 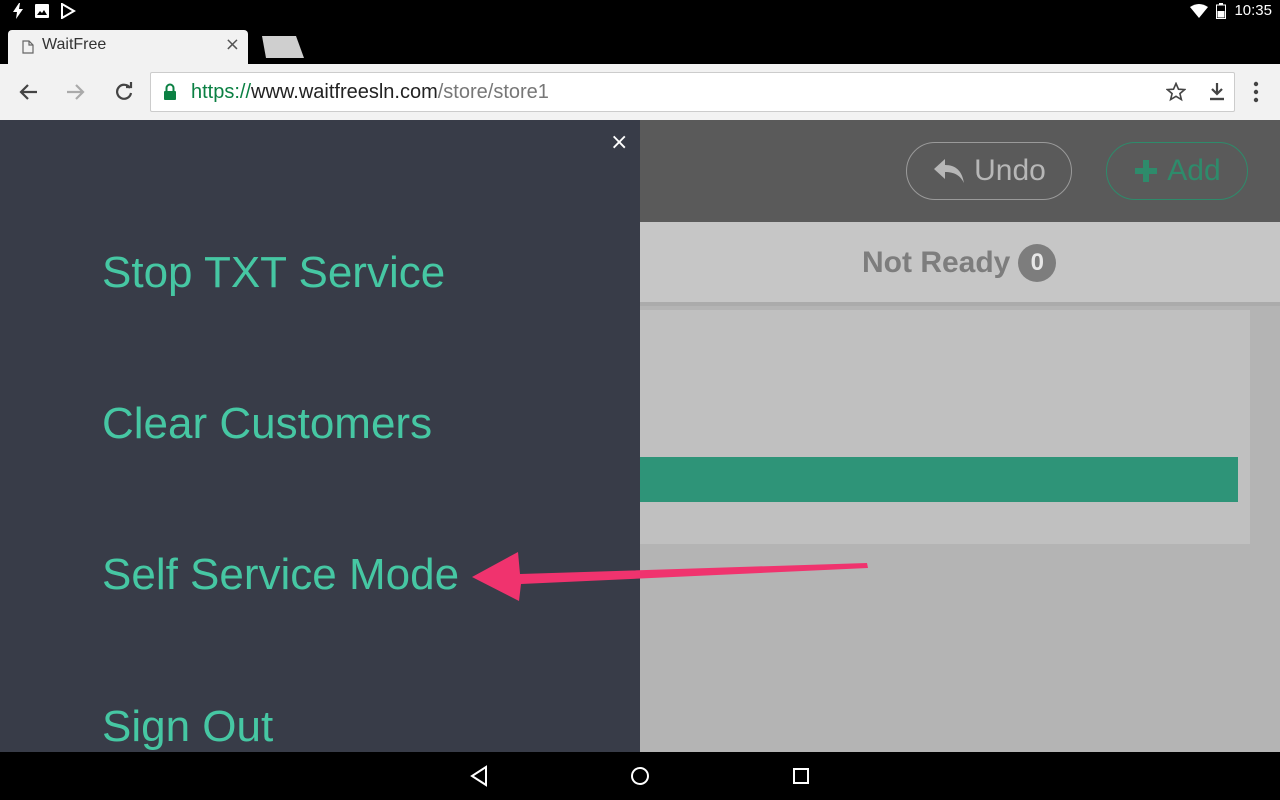 What do you see at coordinates (1256, 92) in the screenshot?
I see `overflow-menu-icon` at bounding box center [1256, 92].